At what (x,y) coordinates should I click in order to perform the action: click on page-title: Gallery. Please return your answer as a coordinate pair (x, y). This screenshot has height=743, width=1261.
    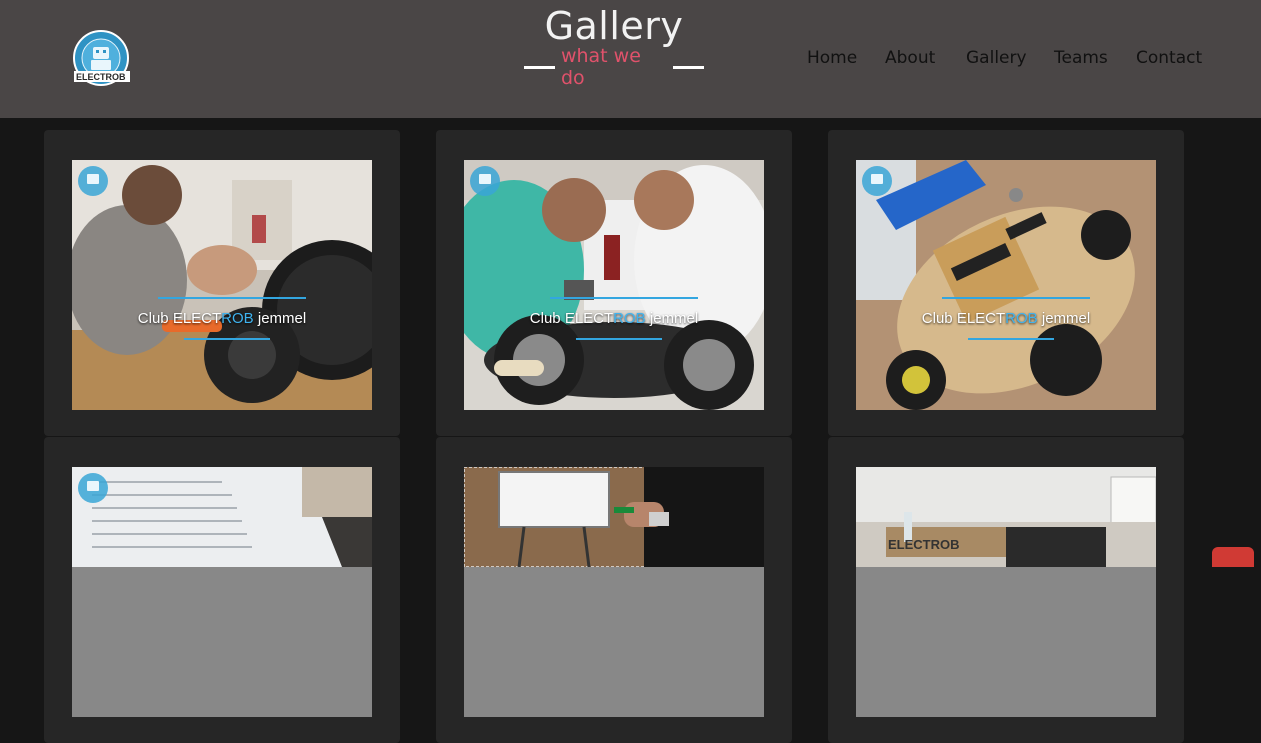
    Looking at the image, I should click on (614, 26).